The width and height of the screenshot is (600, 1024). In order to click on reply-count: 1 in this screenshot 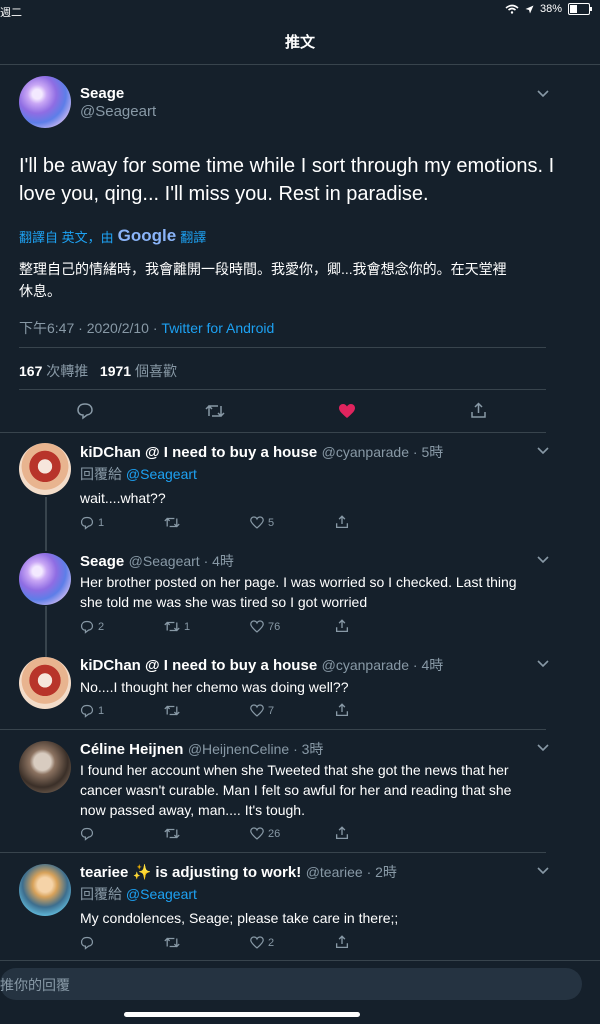, I will do `click(101, 711)`.